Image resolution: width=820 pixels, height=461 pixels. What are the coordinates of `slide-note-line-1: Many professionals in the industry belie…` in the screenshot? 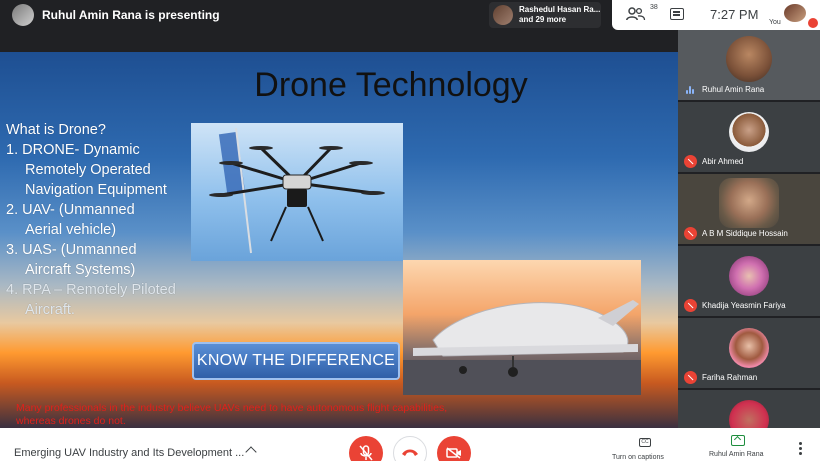 It's located at (232, 408).